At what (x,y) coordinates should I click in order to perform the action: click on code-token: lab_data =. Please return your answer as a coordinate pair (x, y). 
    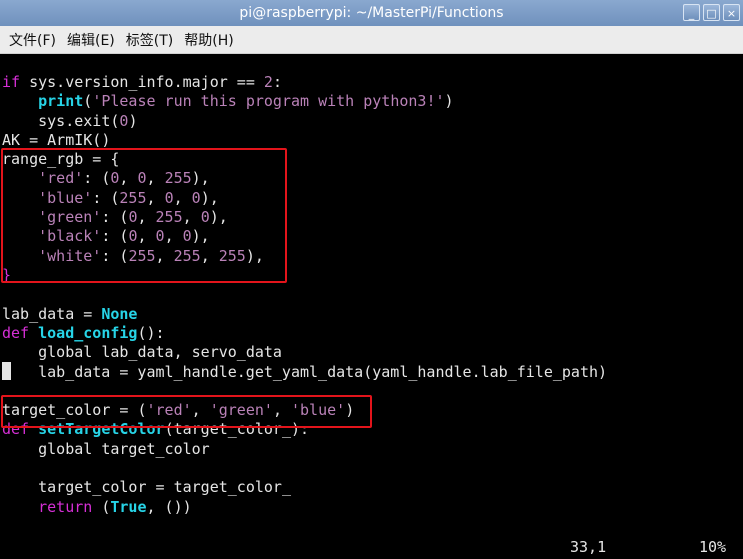
    Looking at the image, I should click on (52, 313).